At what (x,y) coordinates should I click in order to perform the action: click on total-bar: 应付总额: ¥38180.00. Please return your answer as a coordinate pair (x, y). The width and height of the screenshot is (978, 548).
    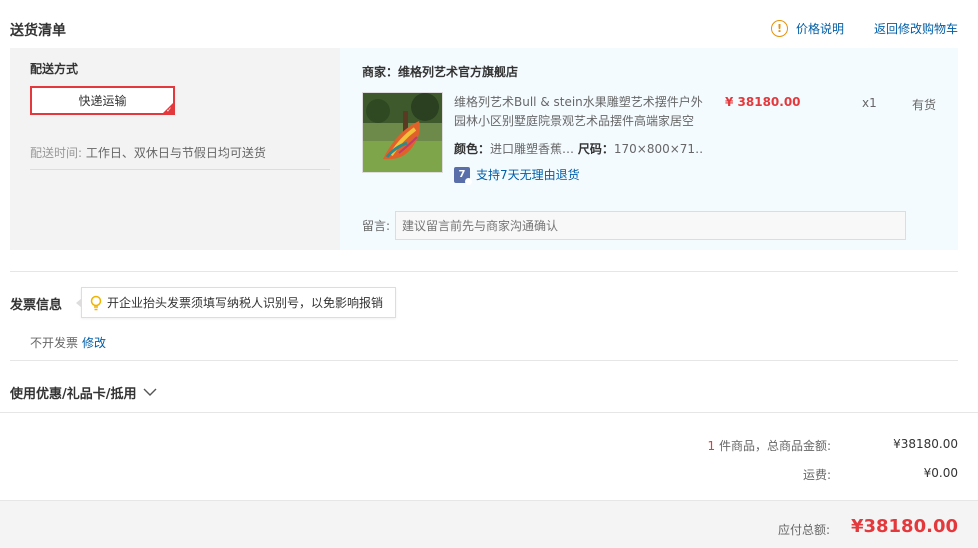
    Looking at the image, I should click on (489, 524).